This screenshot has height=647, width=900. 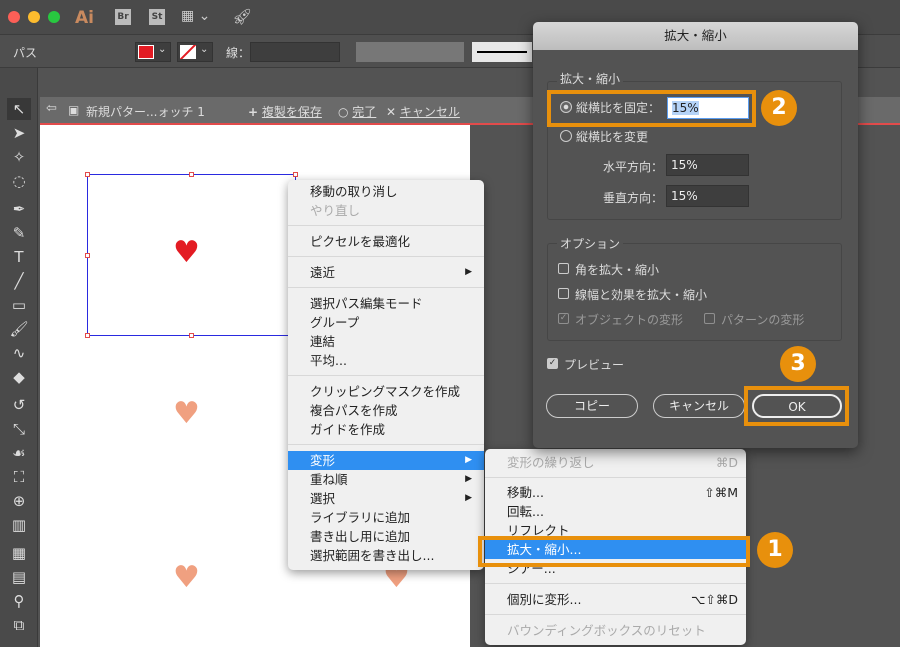 What do you see at coordinates (19, 233) in the screenshot?
I see `curvature-tool-icon: ✎` at bounding box center [19, 233].